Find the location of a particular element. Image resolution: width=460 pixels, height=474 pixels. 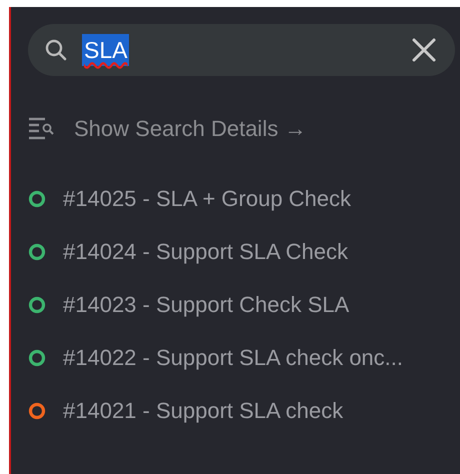

clear-button is located at coordinates (424, 50).